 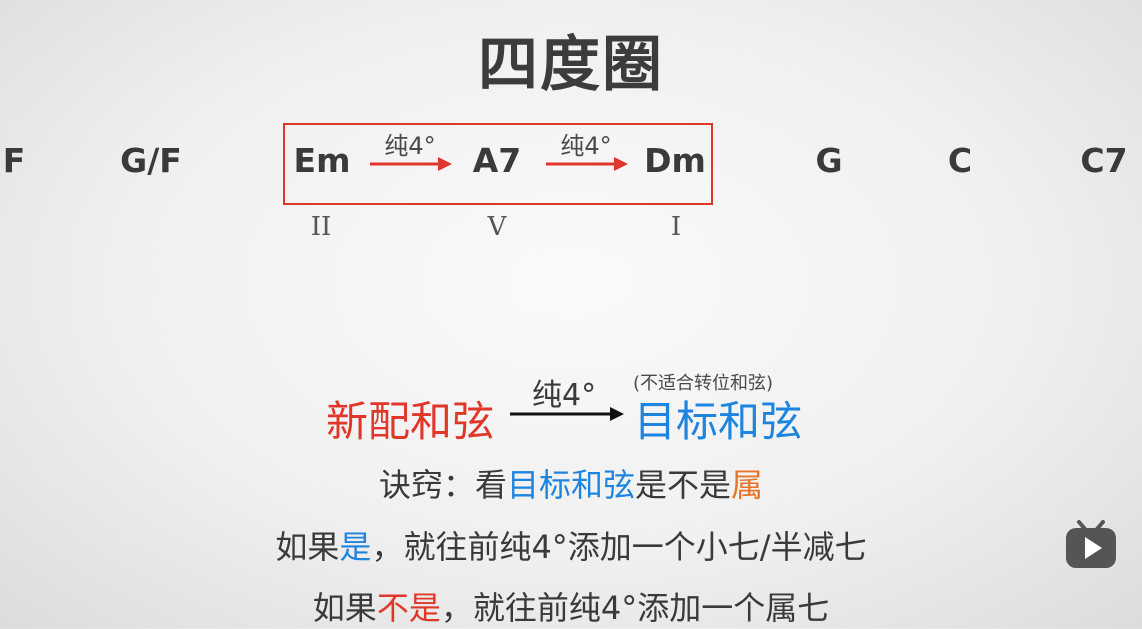 I want to click on tip-dominant: 属, so click(x=747, y=485).